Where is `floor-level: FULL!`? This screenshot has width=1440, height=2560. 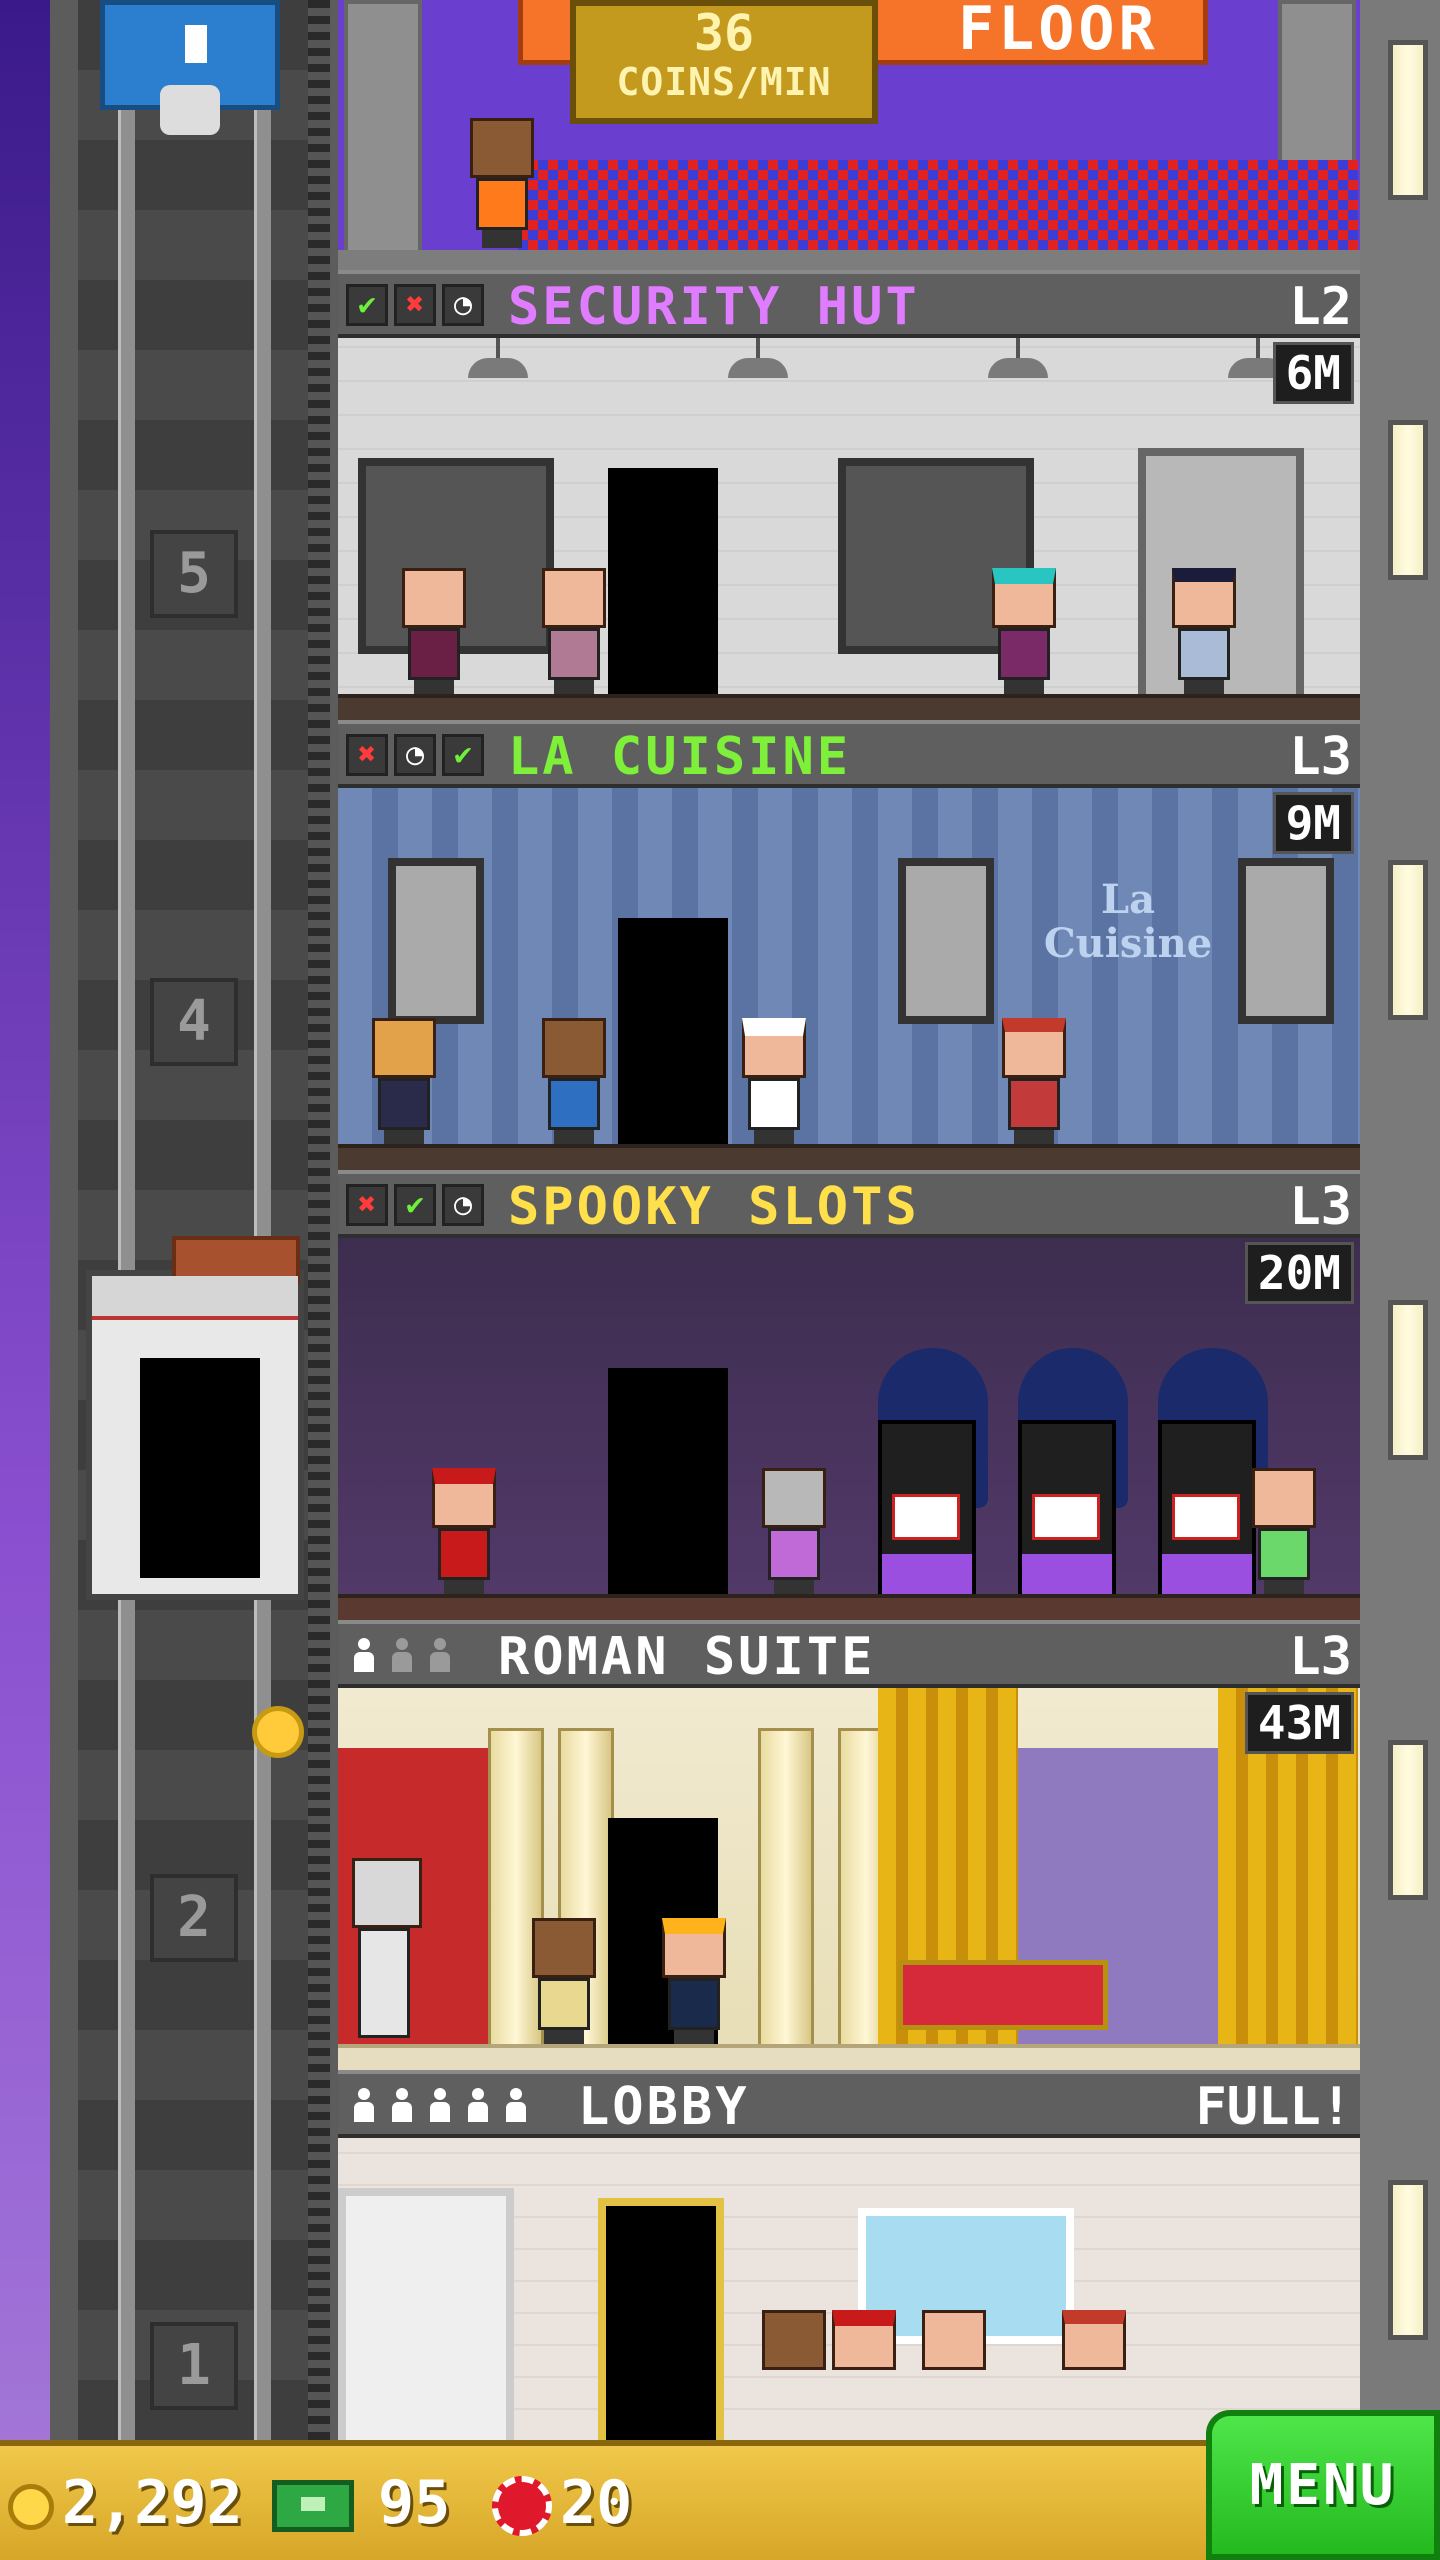 floor-level: FULL! is located at coordinates (1273, 2107).